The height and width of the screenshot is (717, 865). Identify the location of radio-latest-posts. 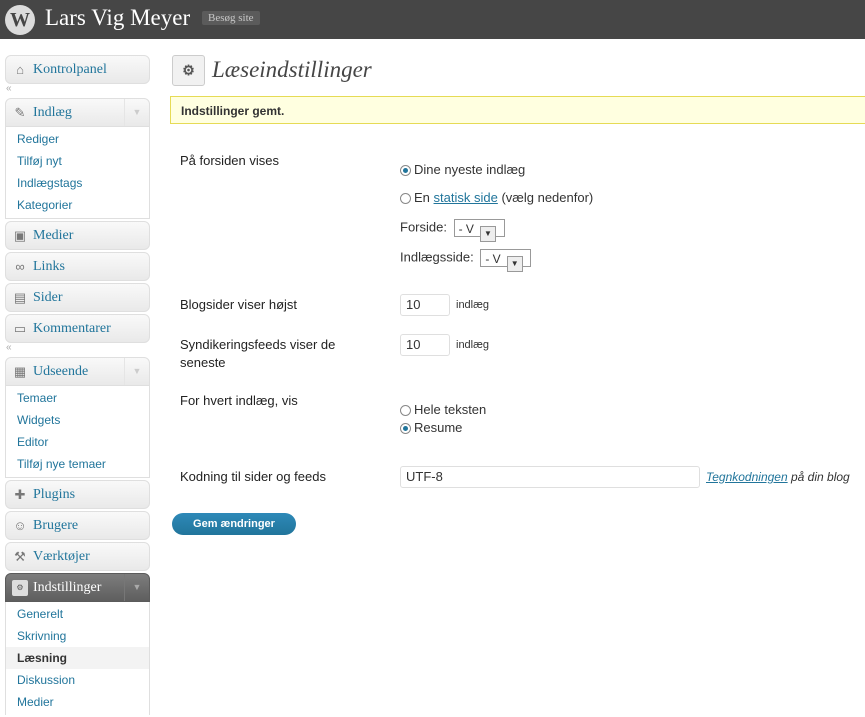
(405, 170).